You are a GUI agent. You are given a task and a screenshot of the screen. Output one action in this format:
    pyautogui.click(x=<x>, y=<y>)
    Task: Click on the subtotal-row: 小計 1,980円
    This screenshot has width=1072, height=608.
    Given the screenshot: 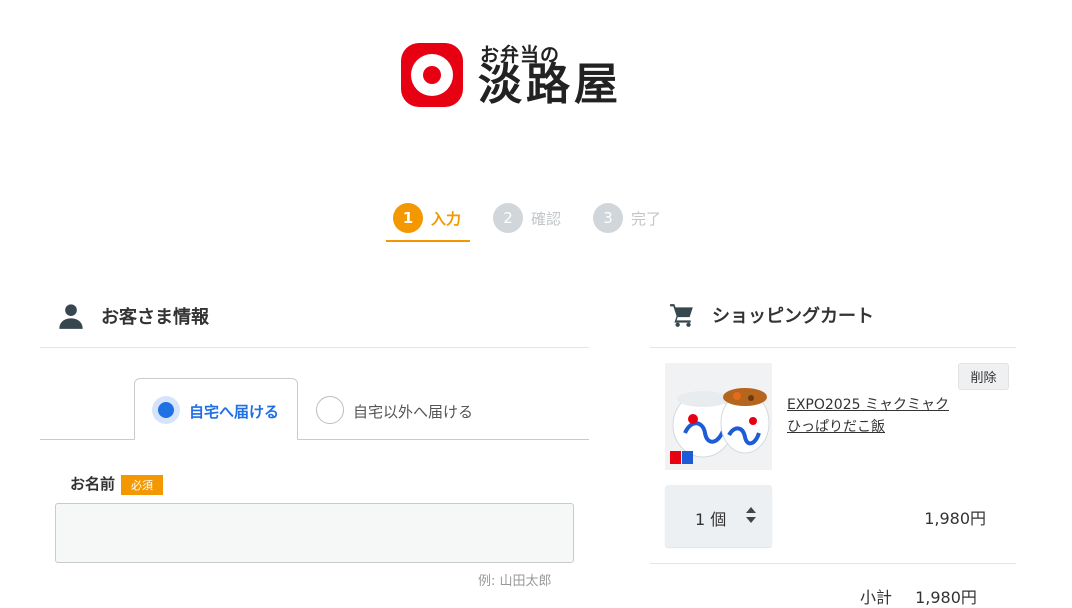 What is the action you would take?
    pyautogui.click(x=918, y=596)
    